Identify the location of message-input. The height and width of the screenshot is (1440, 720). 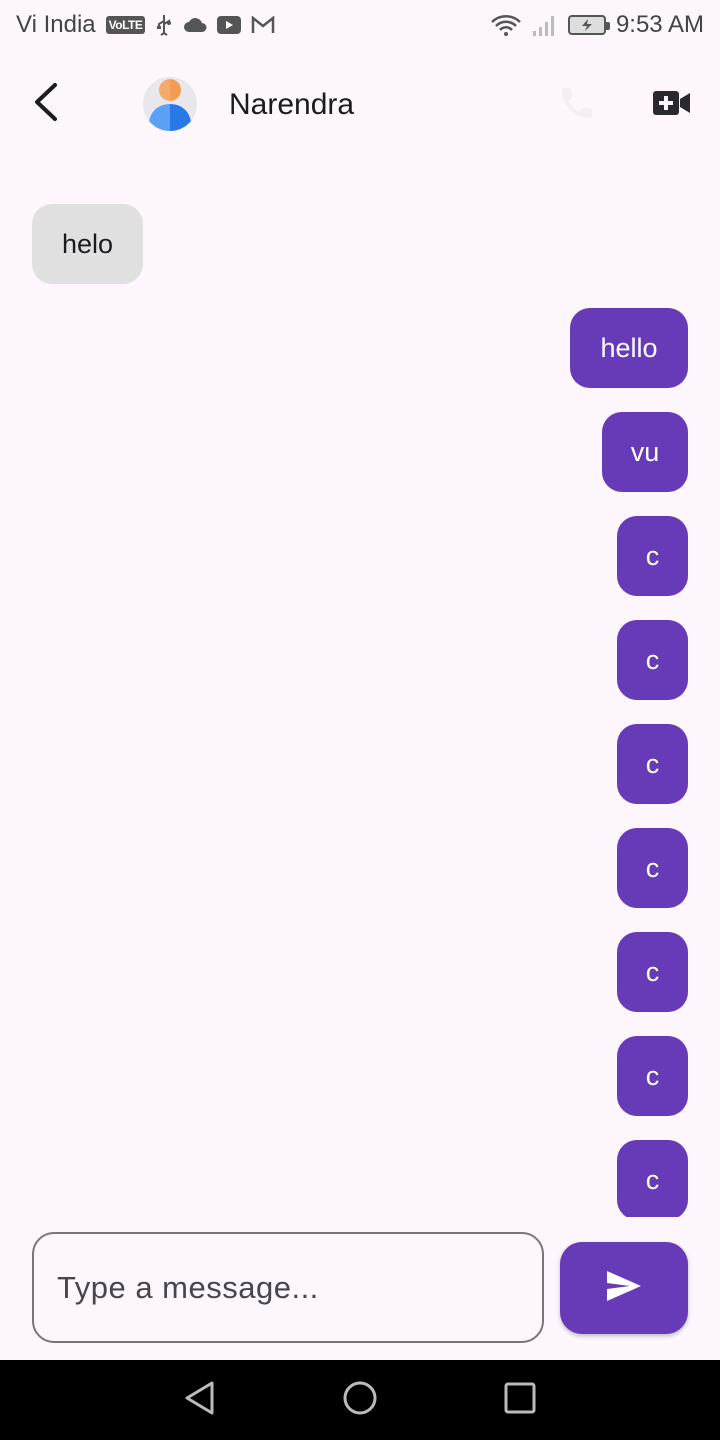
(299, 1287).